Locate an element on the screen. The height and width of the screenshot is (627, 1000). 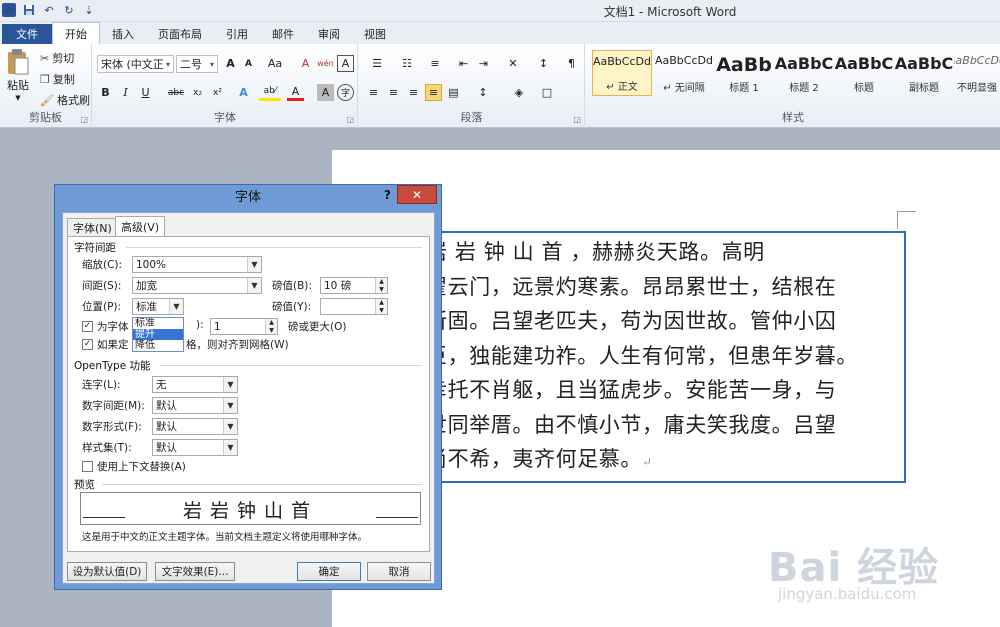
contextual-alternates-checkbox is located at coordinates (87, 466).